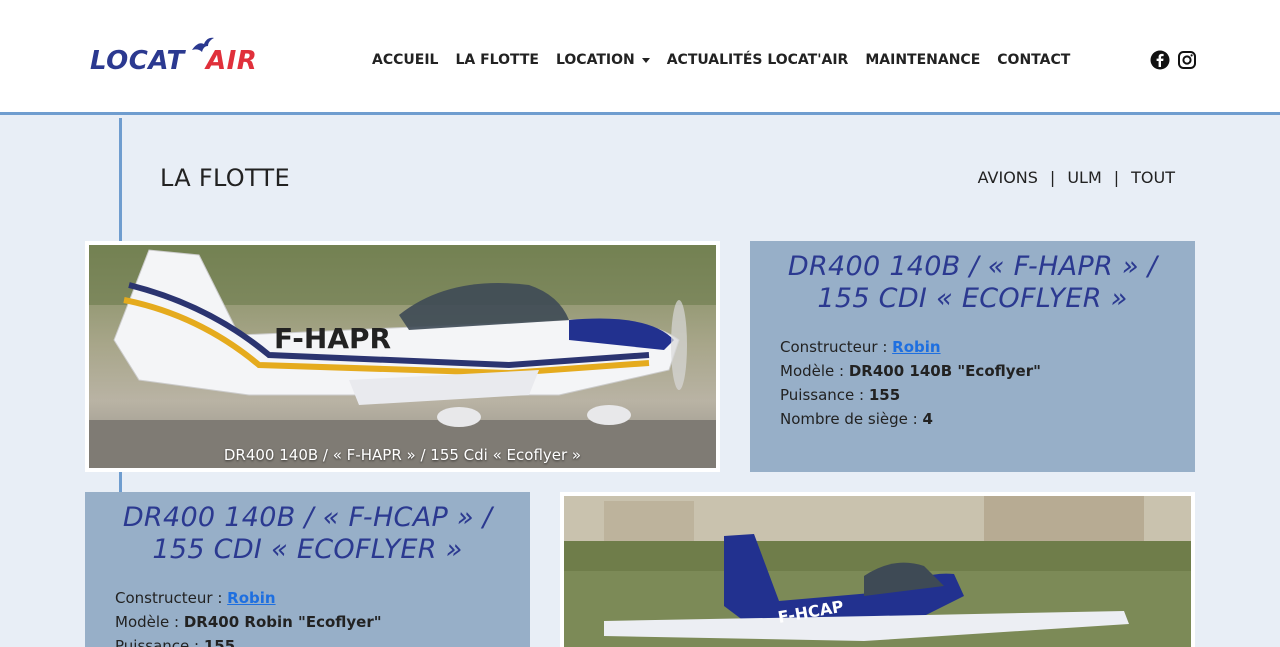 This screenshot has height=647, width=1280. I want to click on chevron-down-icon, so click(645, 60).